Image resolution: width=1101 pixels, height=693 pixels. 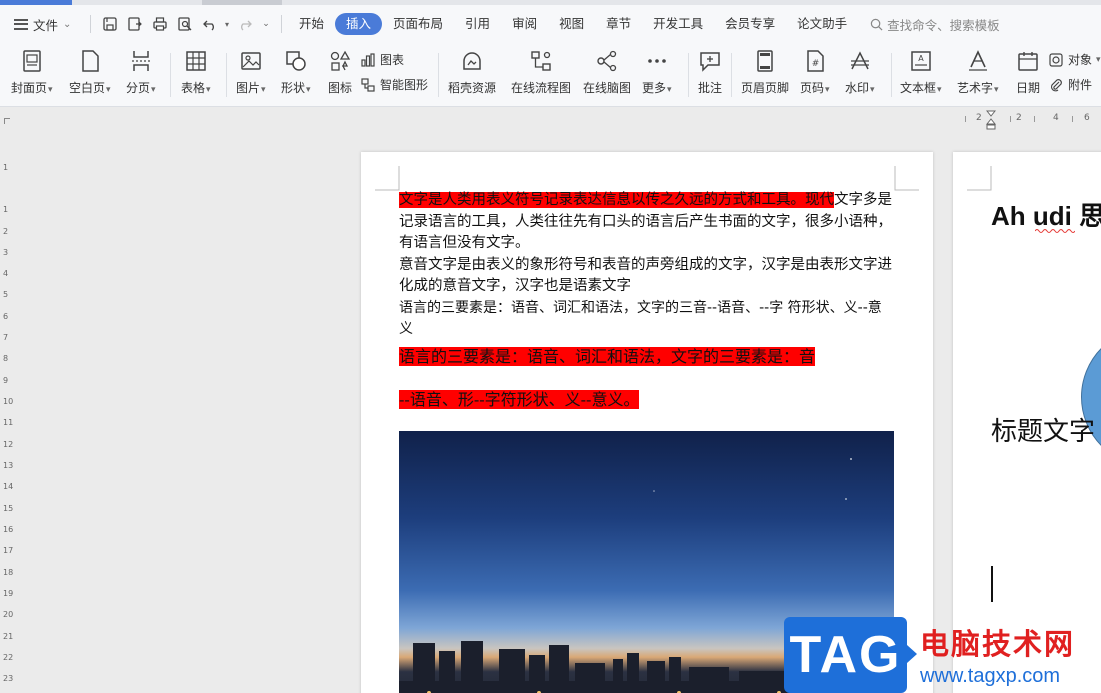 What do you see at coordinates (657, 87) in the screenshot?
I see `more-label: 更多` at bounding box center [657, 87].